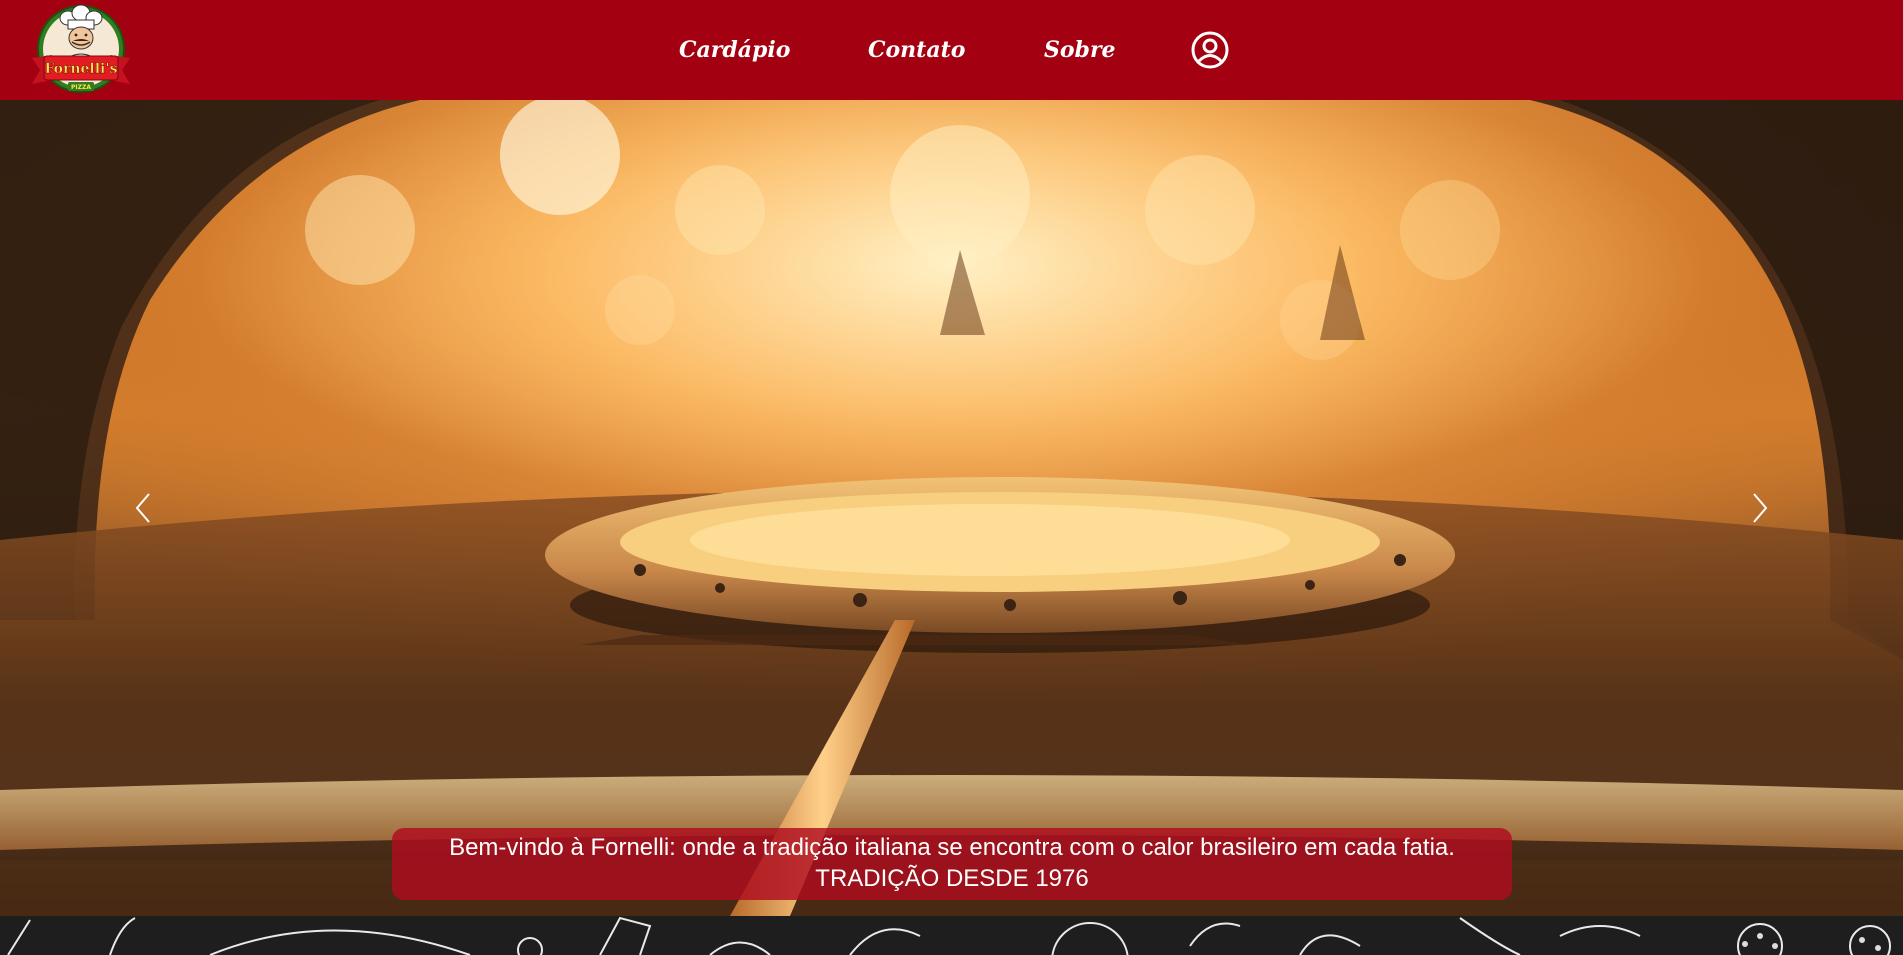 Image resolution: width=1903 pixels, height=955 pixels. Describe the element at coordinates (916, 50) in the screenshot. I see `nav-link-contato: Contato` at that location.